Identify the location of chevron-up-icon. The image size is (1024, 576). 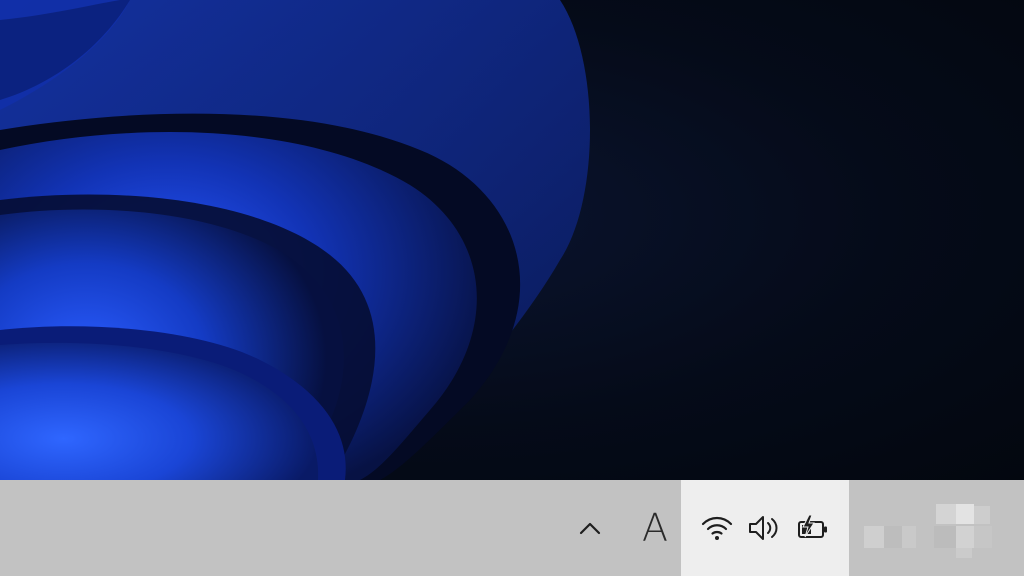
(590, 528).